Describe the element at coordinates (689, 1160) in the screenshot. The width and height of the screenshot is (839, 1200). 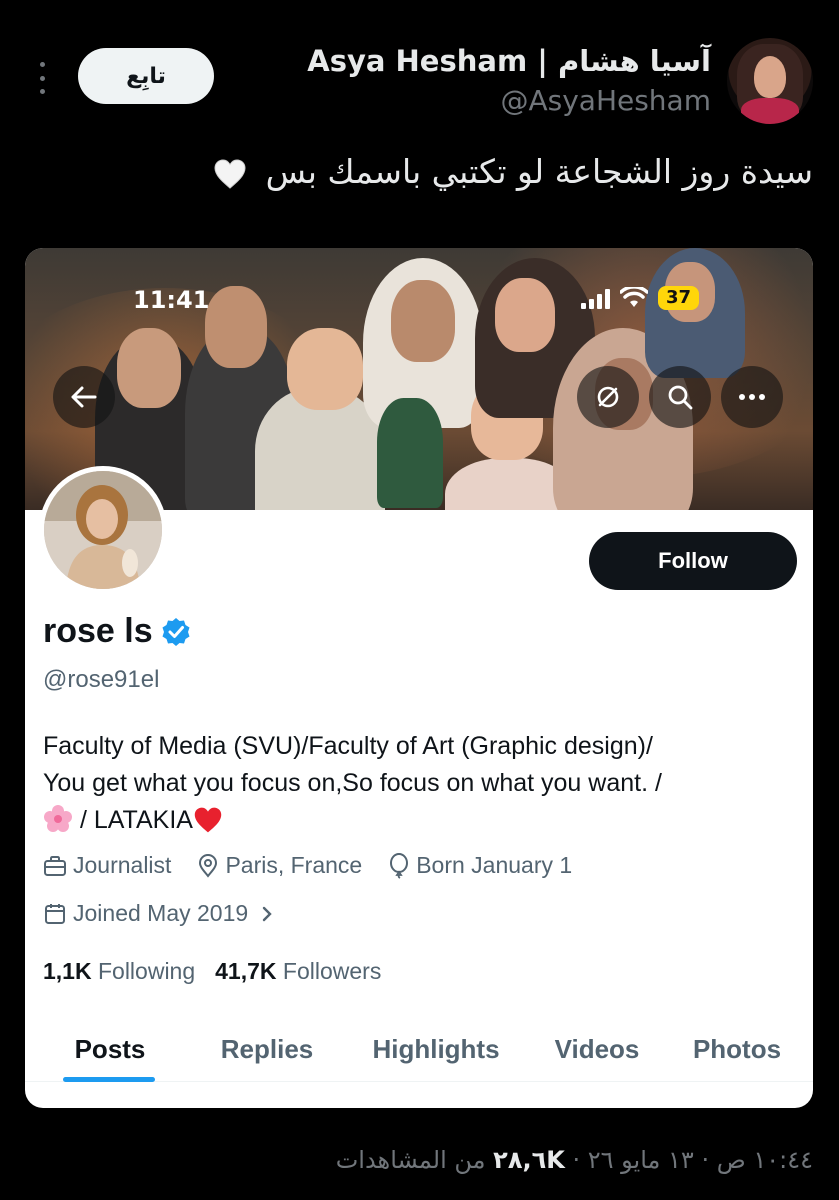
I see `tweet-timestamp: ١٠:٤٤ ص · ١٣ مايو ٢٦ ·` at that location.